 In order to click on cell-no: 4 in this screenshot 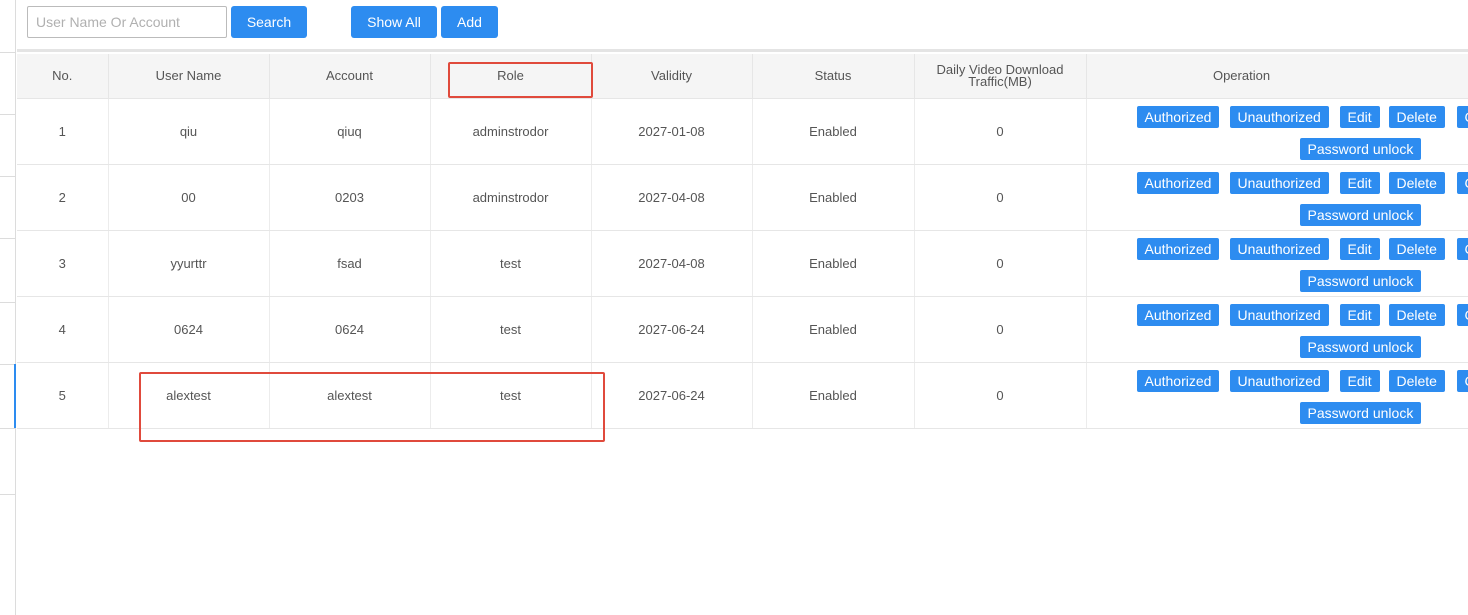, I will do `click(63, 329)`.